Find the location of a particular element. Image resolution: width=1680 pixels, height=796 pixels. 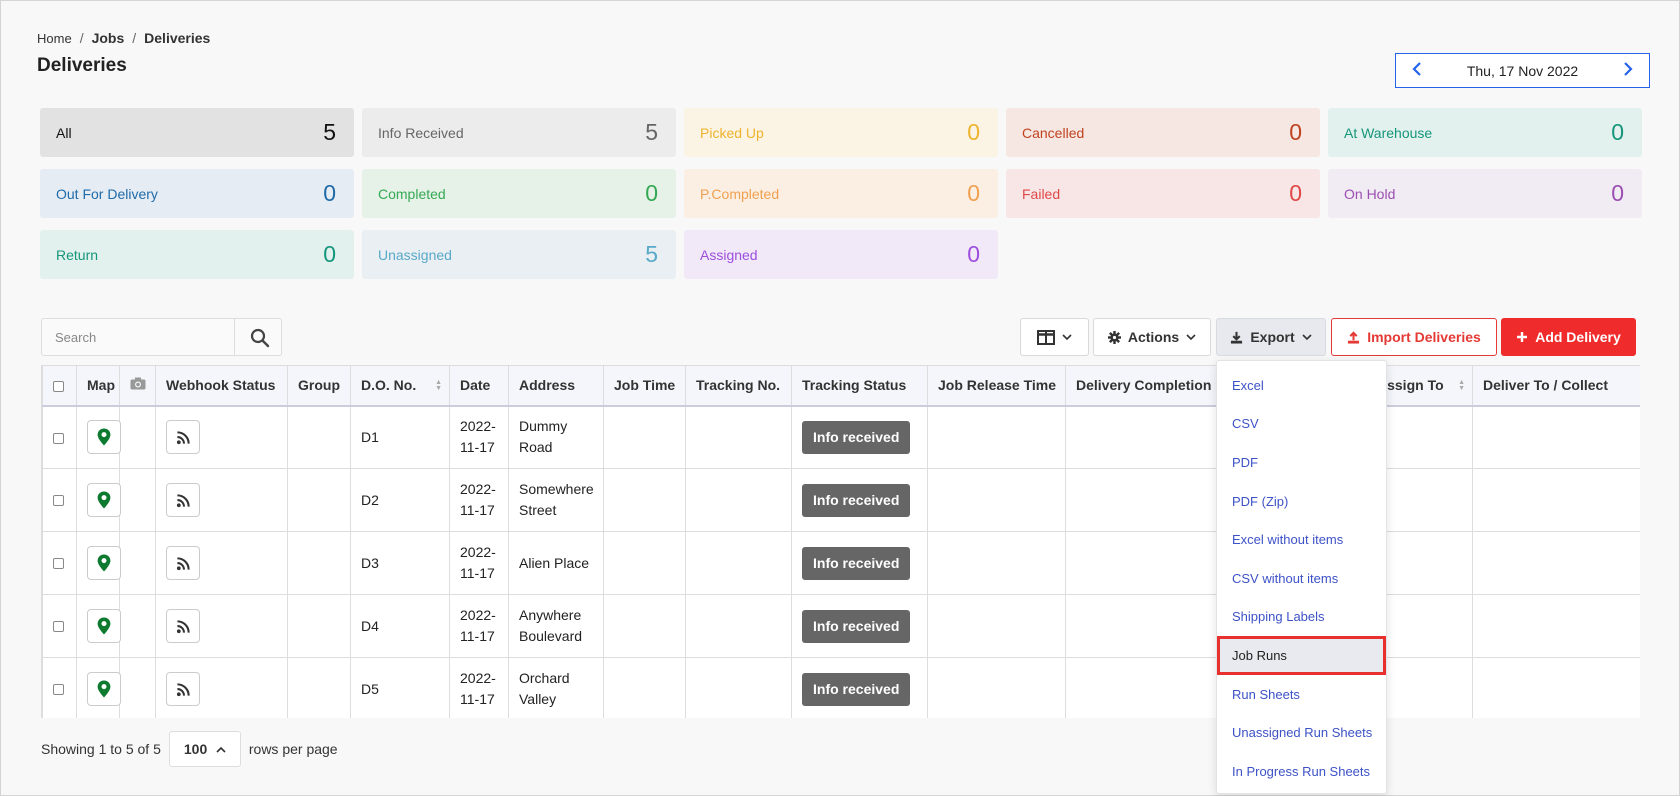

status-card-all: All 5 is located at coordinates (197, 132).